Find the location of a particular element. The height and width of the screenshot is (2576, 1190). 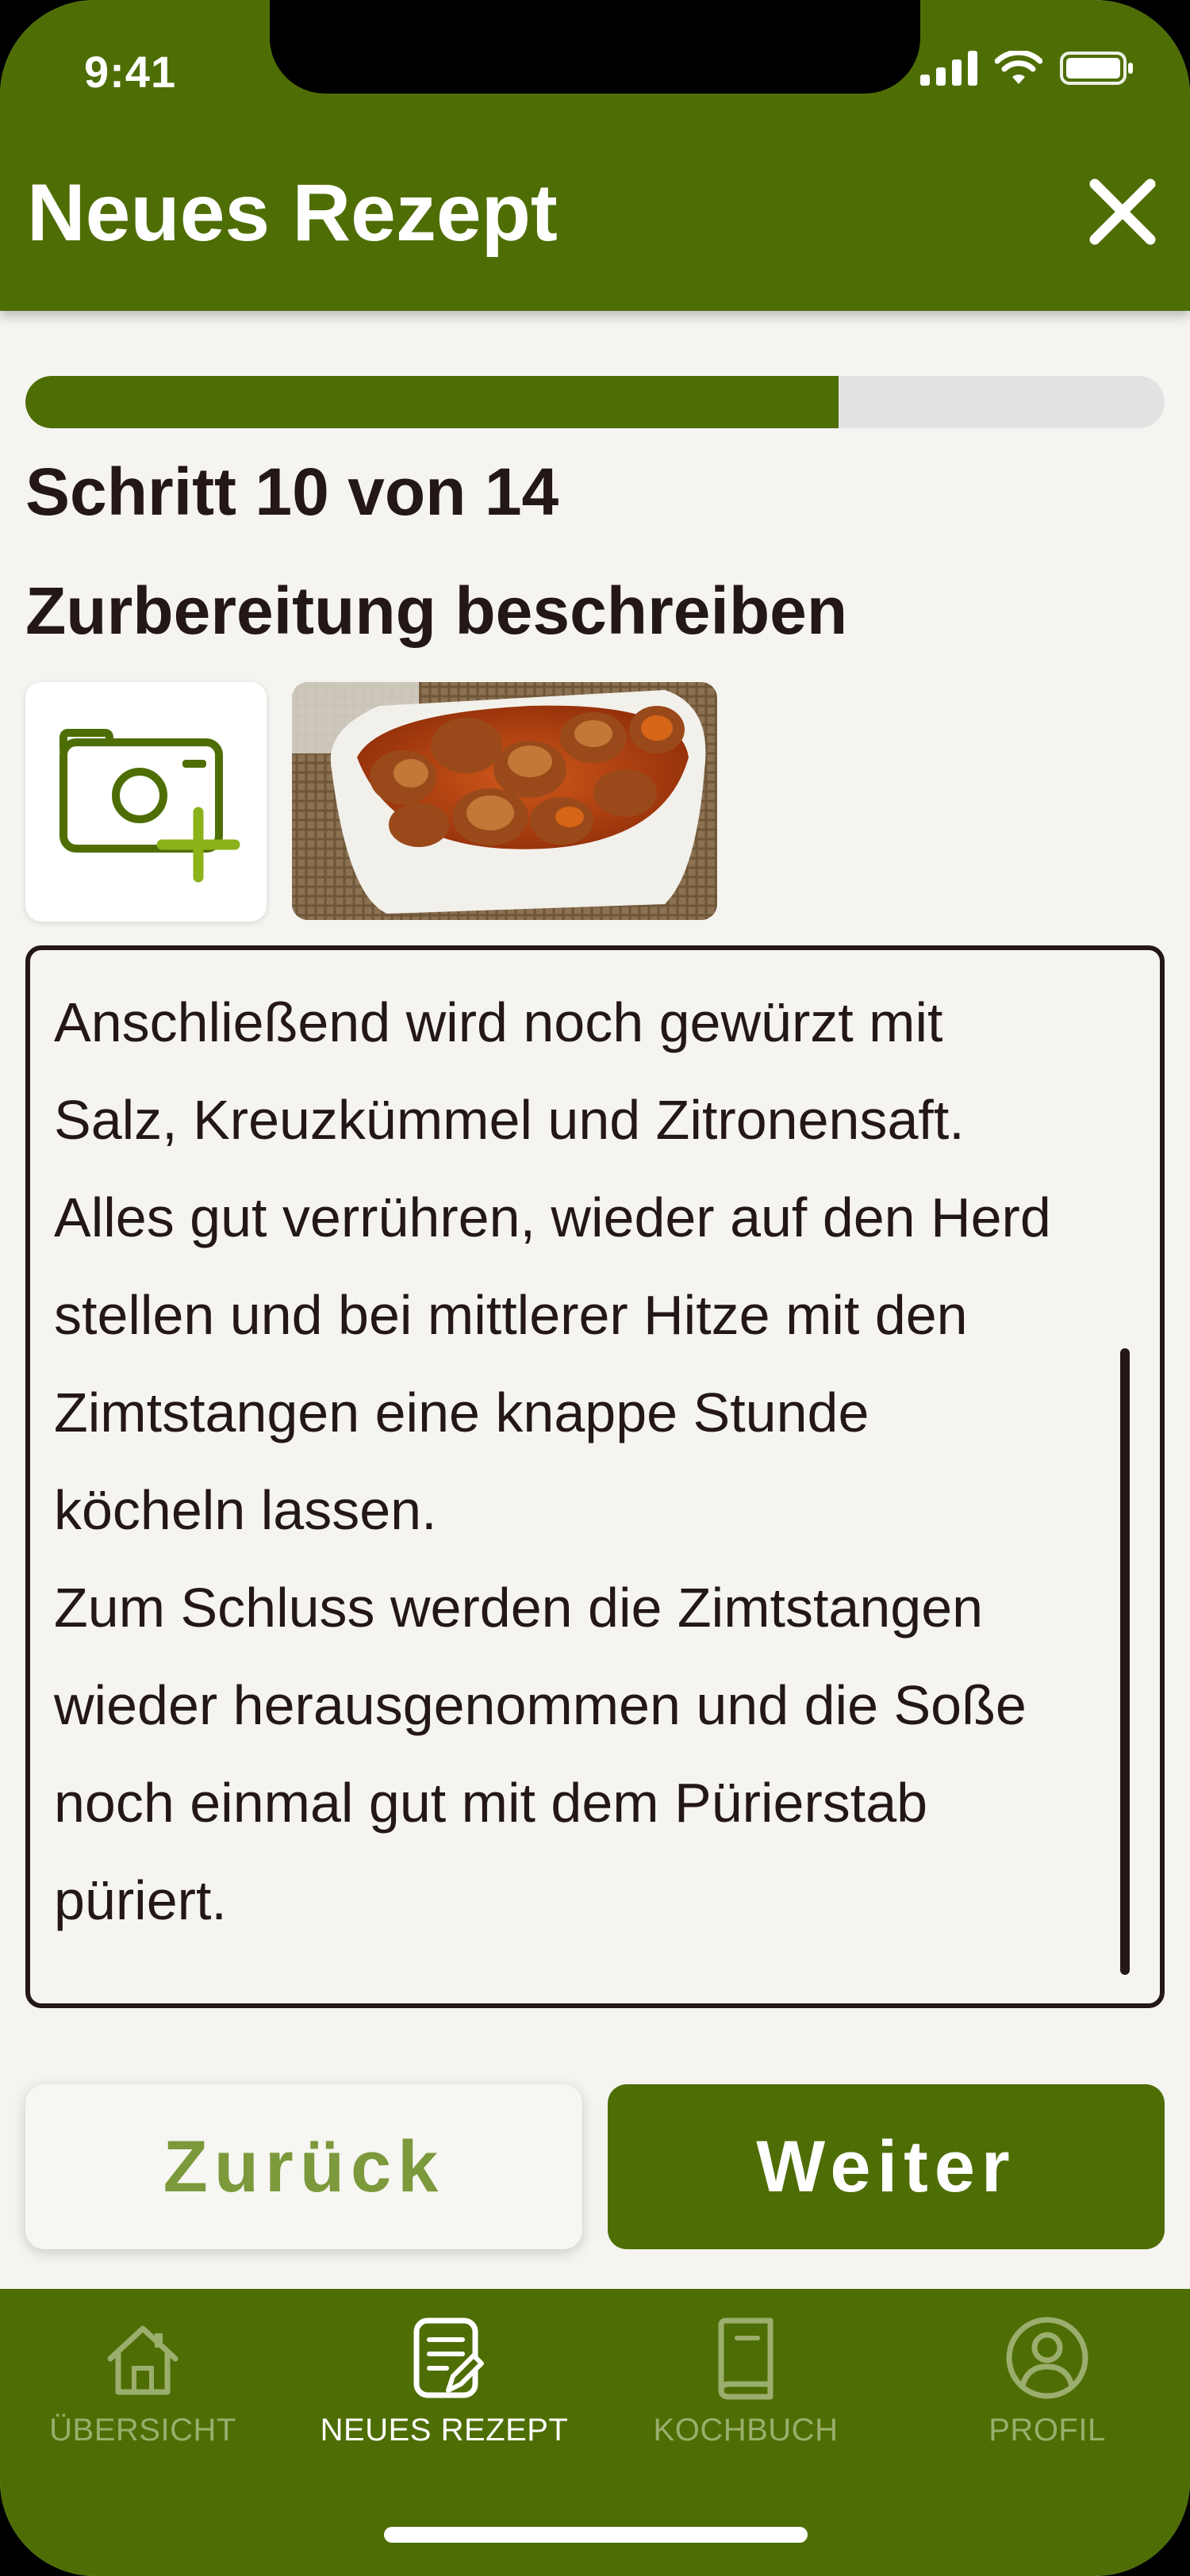

header: 9:41 Neues Rezept is located at coordinates (595, 155).